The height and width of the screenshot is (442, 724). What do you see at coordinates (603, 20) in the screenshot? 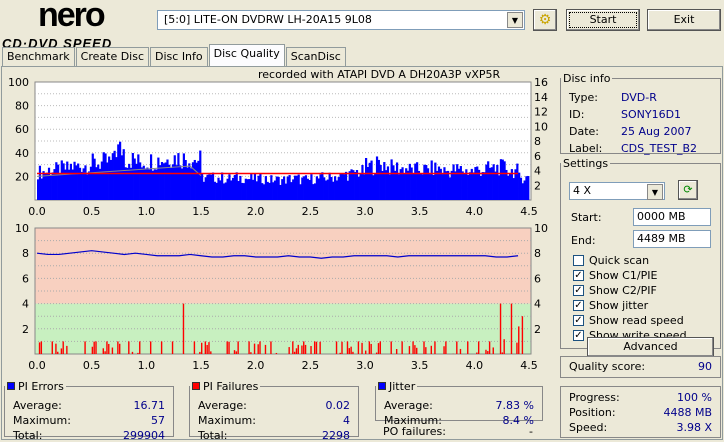
I see `start-button: Start` at bounding box center [603, 20].